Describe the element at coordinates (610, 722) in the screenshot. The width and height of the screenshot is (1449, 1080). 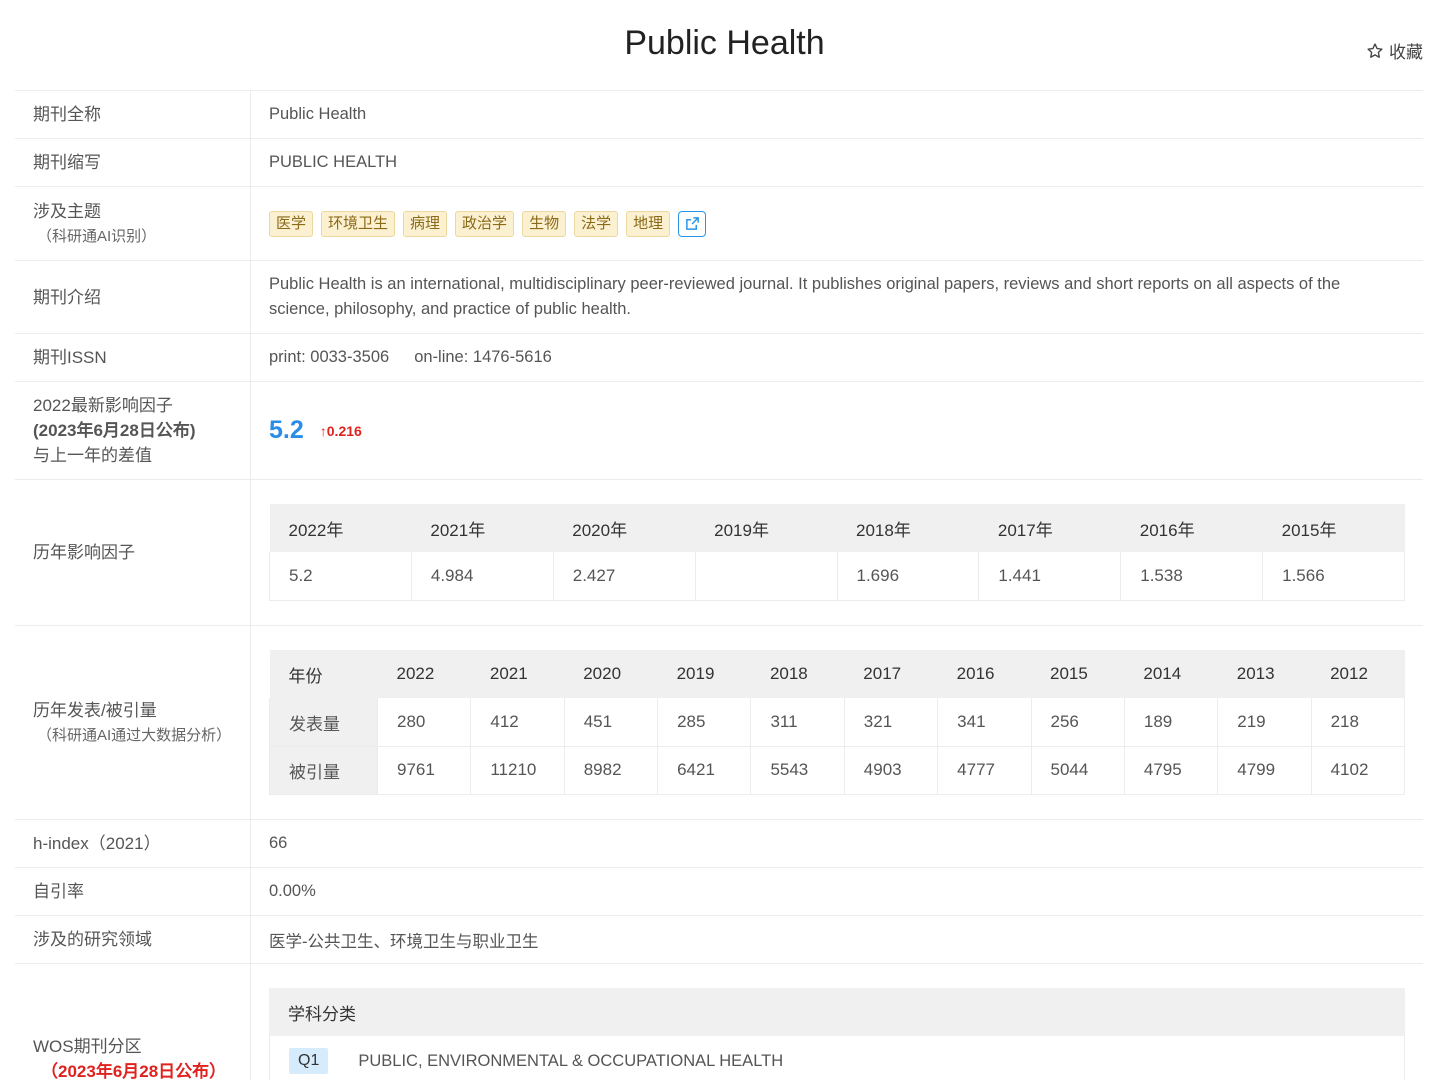
I see `published-count: 451` at that location.